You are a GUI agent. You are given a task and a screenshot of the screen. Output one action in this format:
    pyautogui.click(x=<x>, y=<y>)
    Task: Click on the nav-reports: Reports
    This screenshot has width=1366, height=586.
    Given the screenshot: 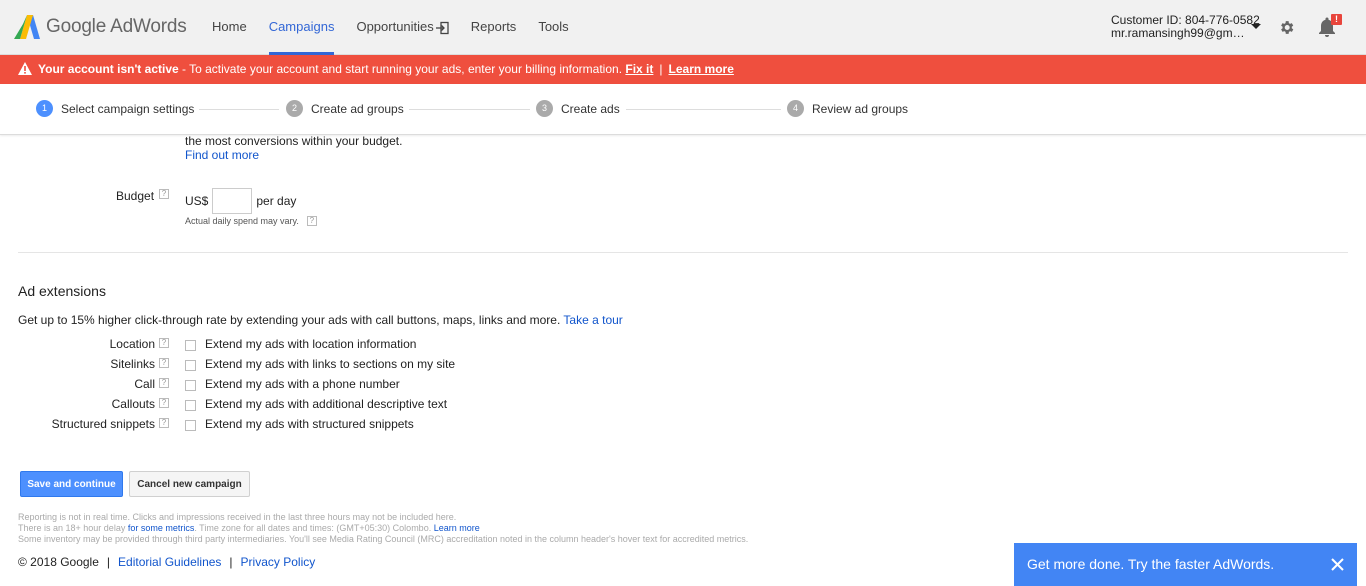 What is the action you would take?
    pyautogui.click(x=494, y=27)
    